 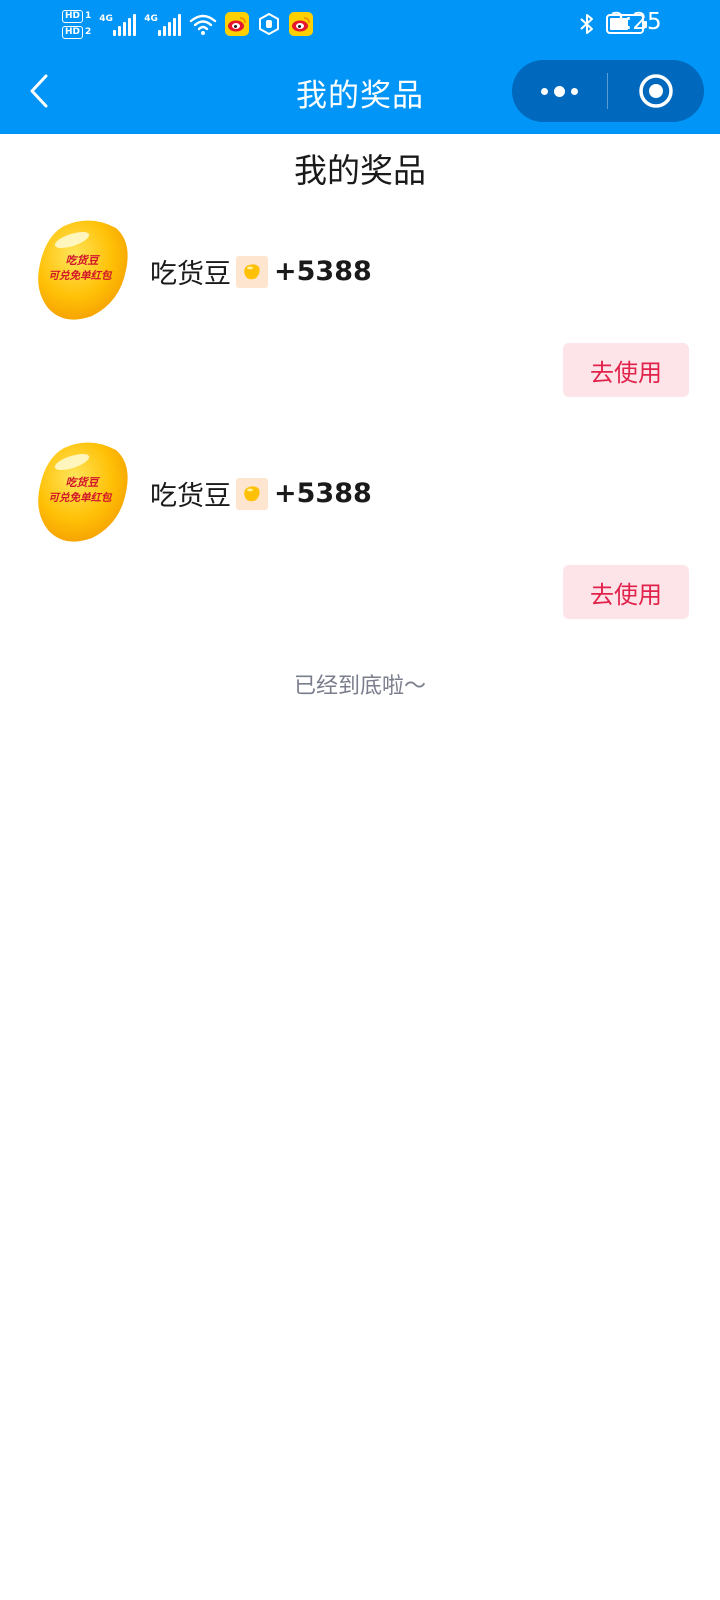 What do you see at coordinates (360, 91) in the screenshot?
I see `nav-bar: 我的奖品` at bounding box center [360, 91].